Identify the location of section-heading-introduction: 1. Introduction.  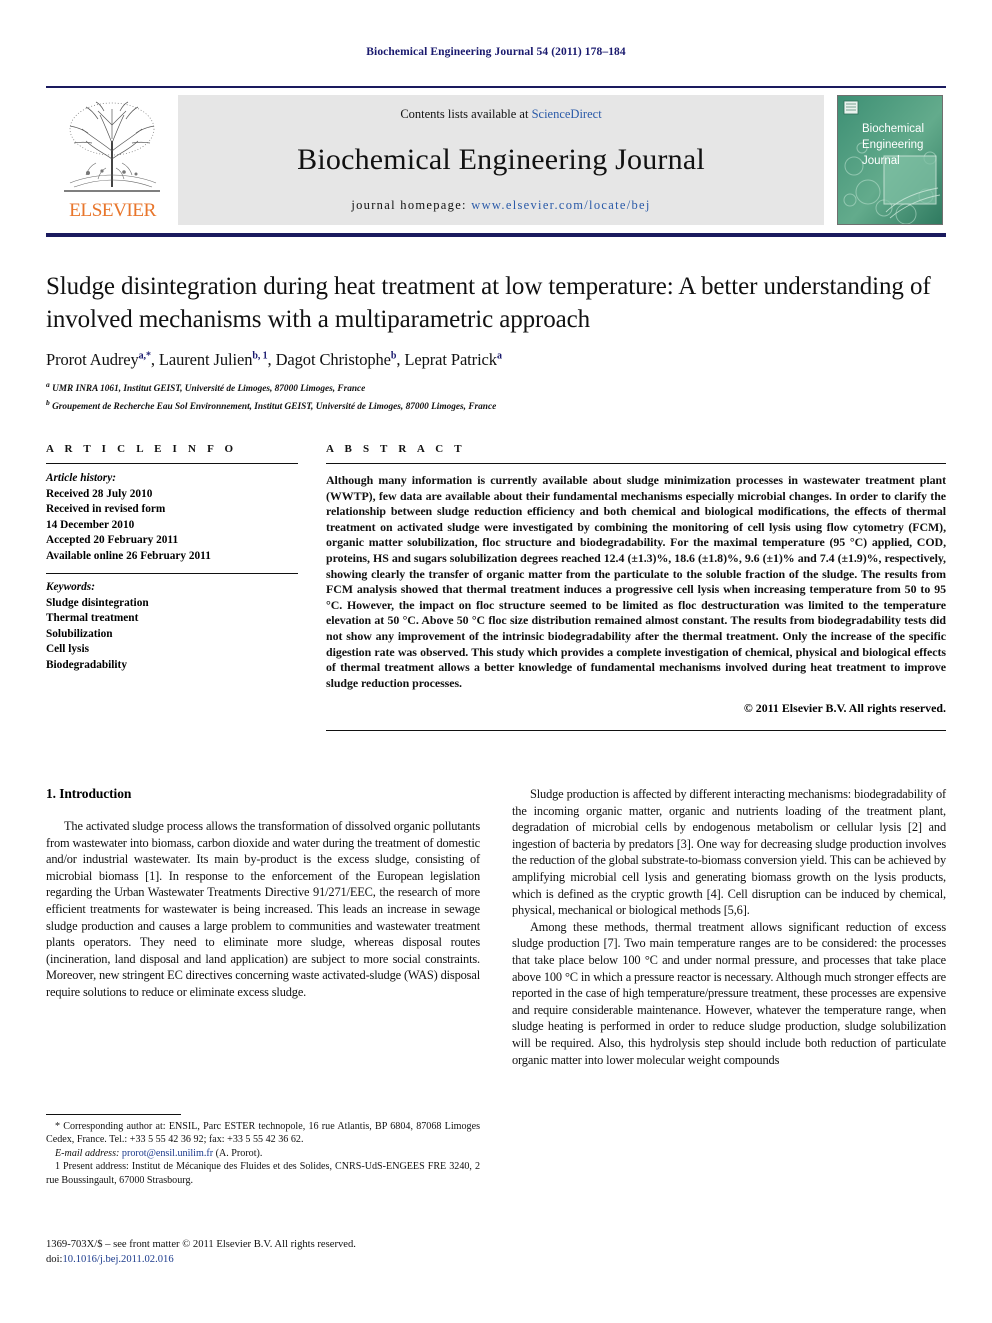
(89, 793).